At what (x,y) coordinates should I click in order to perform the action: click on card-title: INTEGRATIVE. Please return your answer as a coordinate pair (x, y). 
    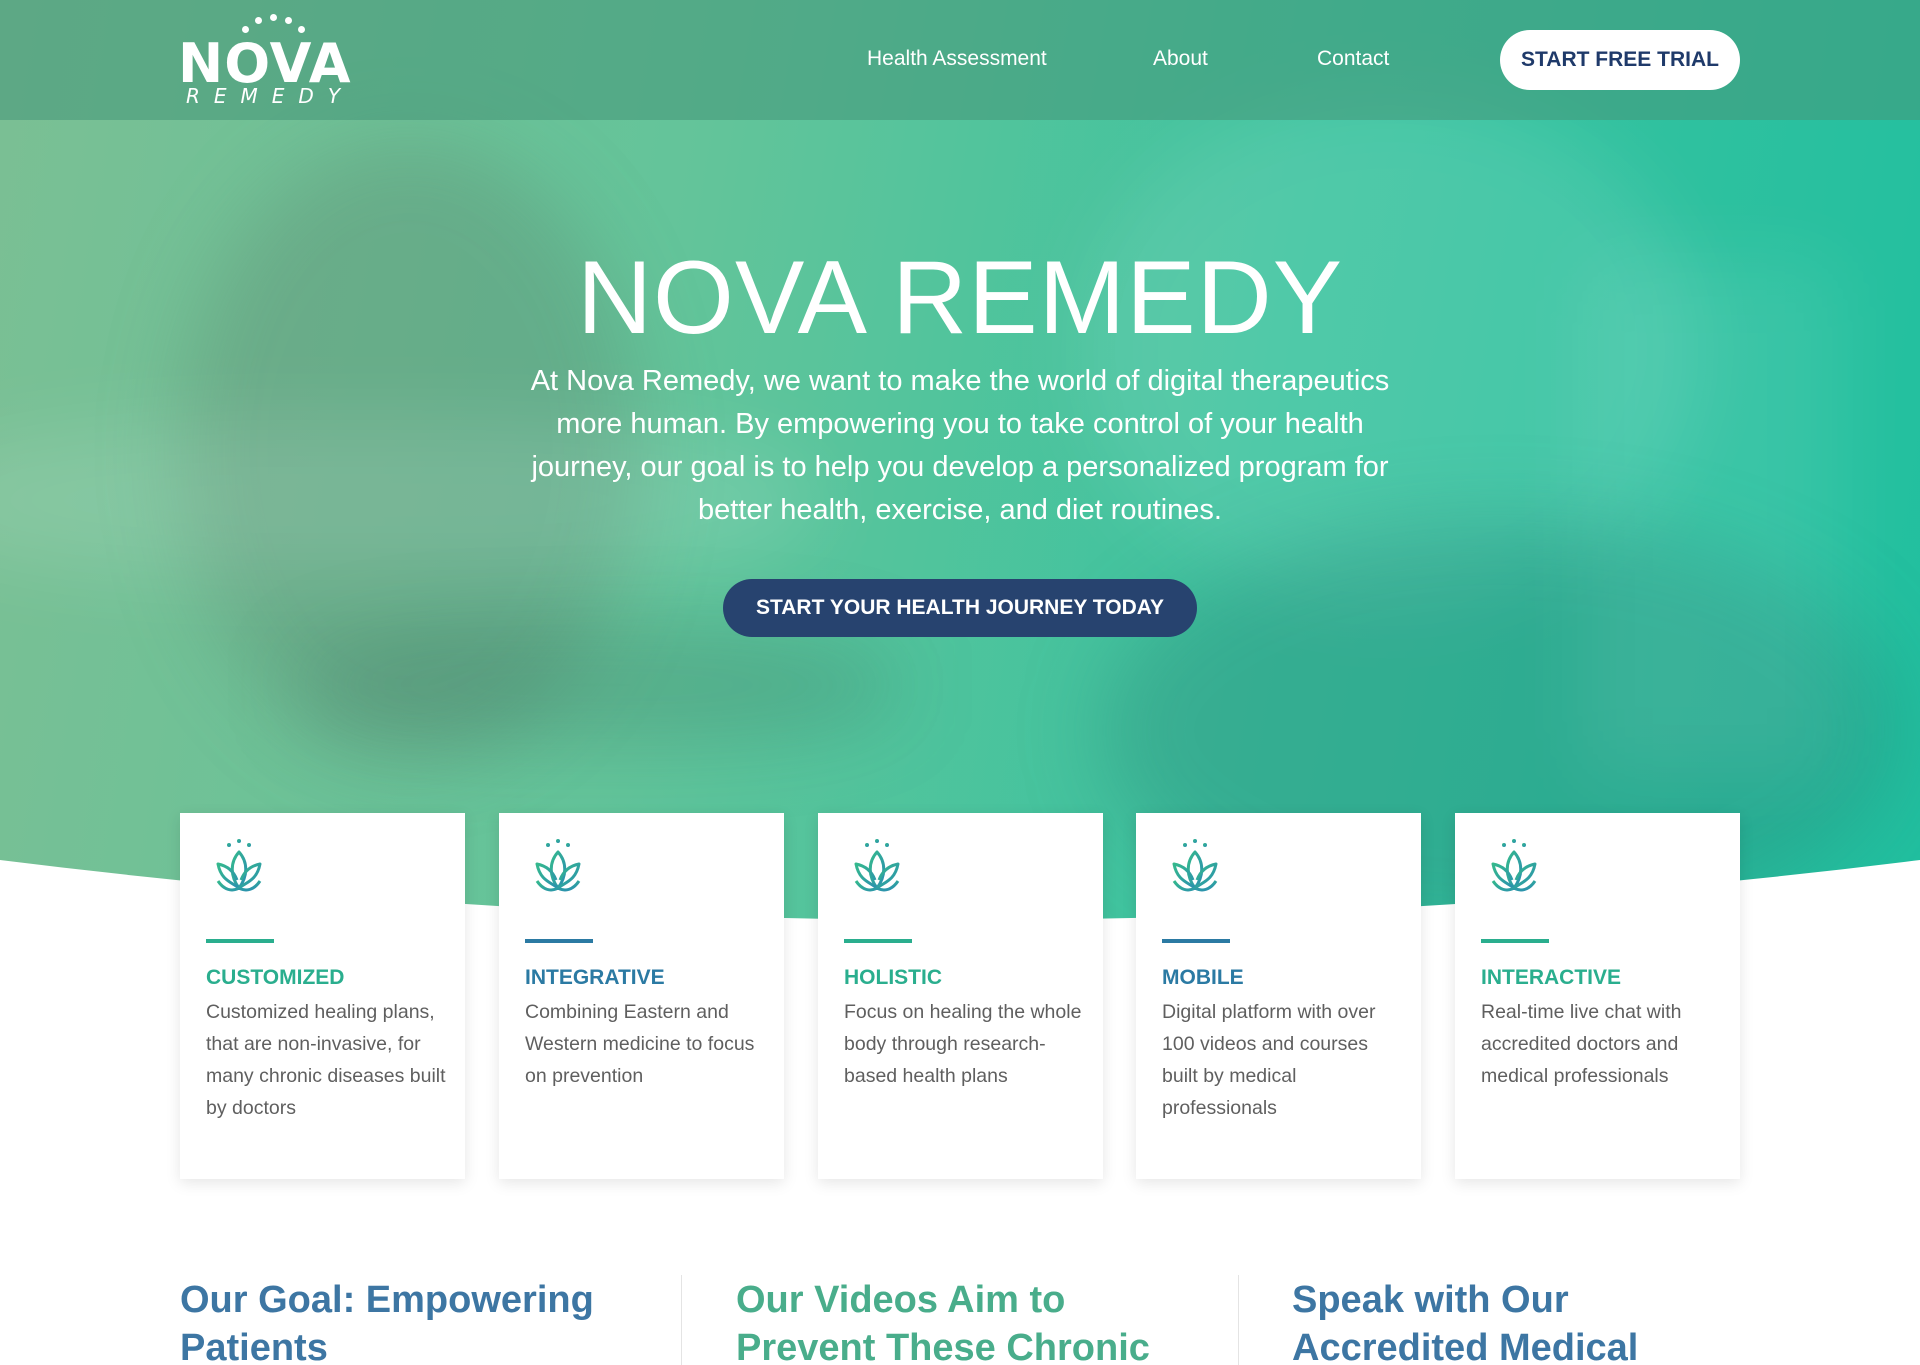
    Looking at the image, I should click on (595, 977).